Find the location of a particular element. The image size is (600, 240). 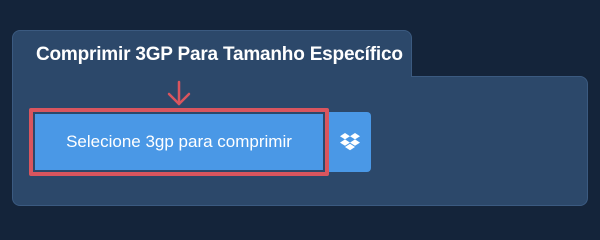

dropbox-icon is located at coordinates (350, 142).